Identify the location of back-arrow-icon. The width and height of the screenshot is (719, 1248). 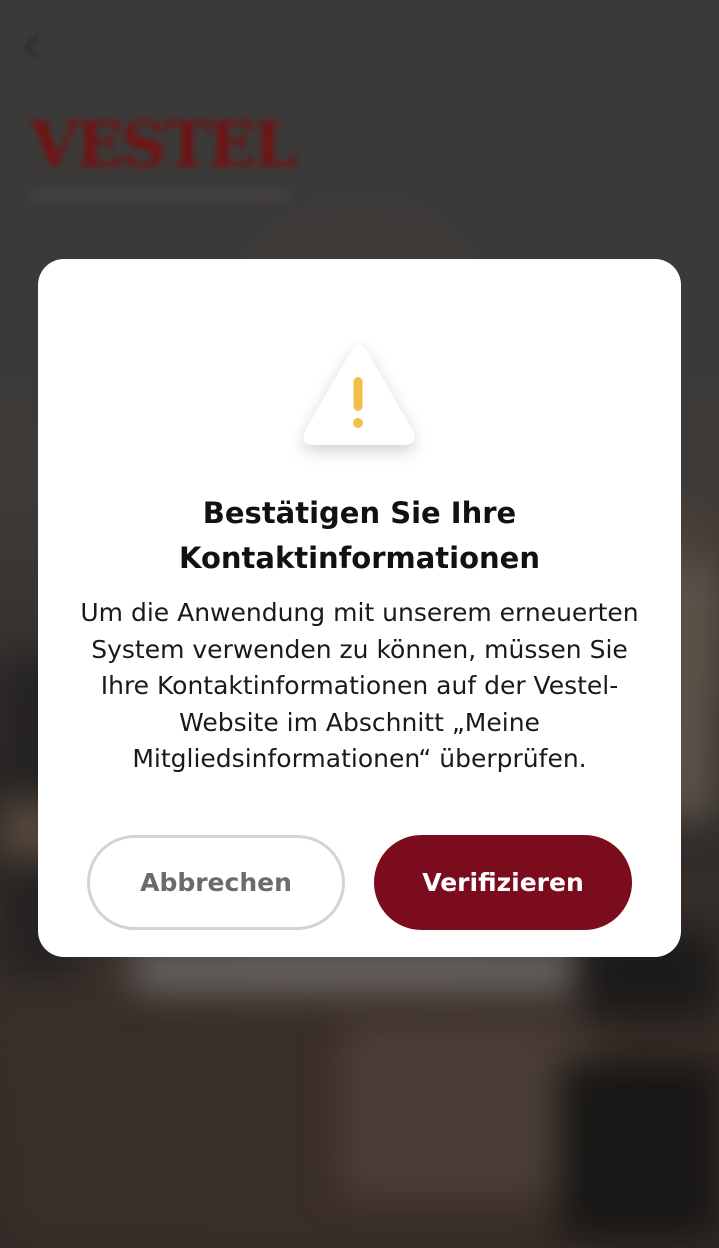
(34, 48).